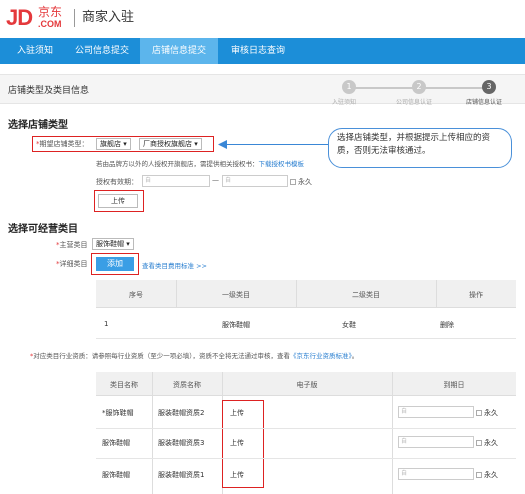  Describe the element at coordinates (108, 17) in the screenshot. I see `site-title: 商家入驻` at that location.